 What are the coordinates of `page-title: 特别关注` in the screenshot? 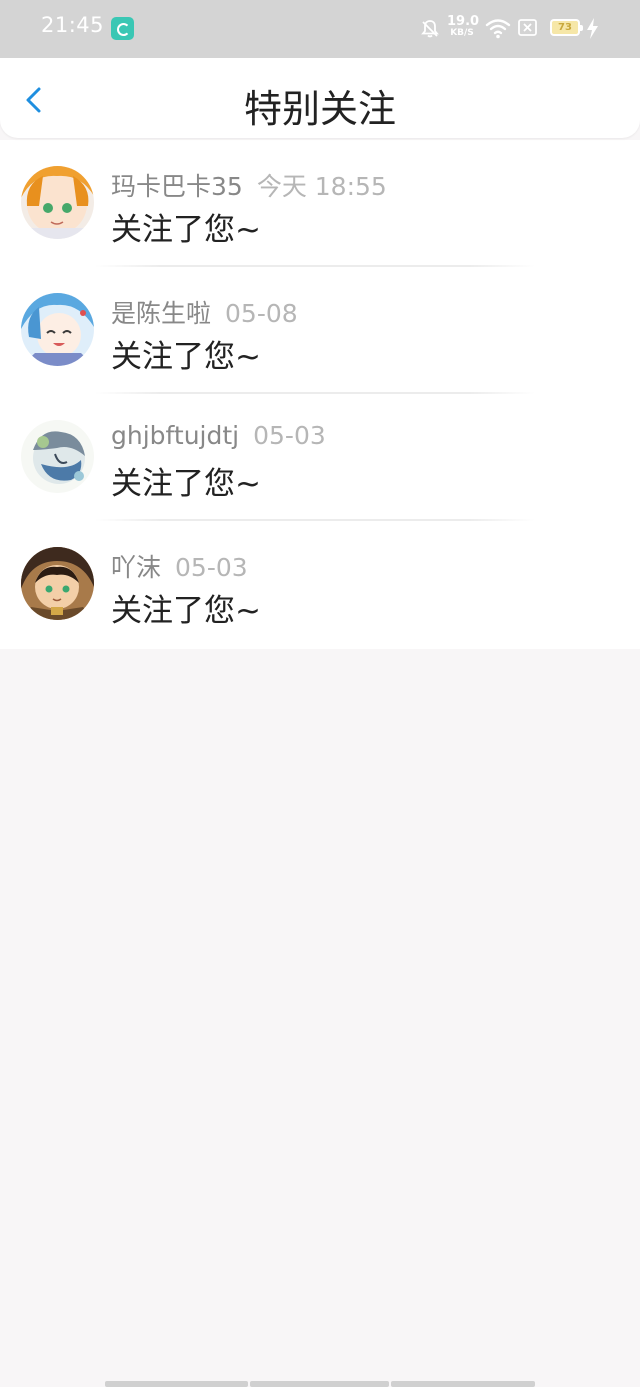 It's located at (319, 109).